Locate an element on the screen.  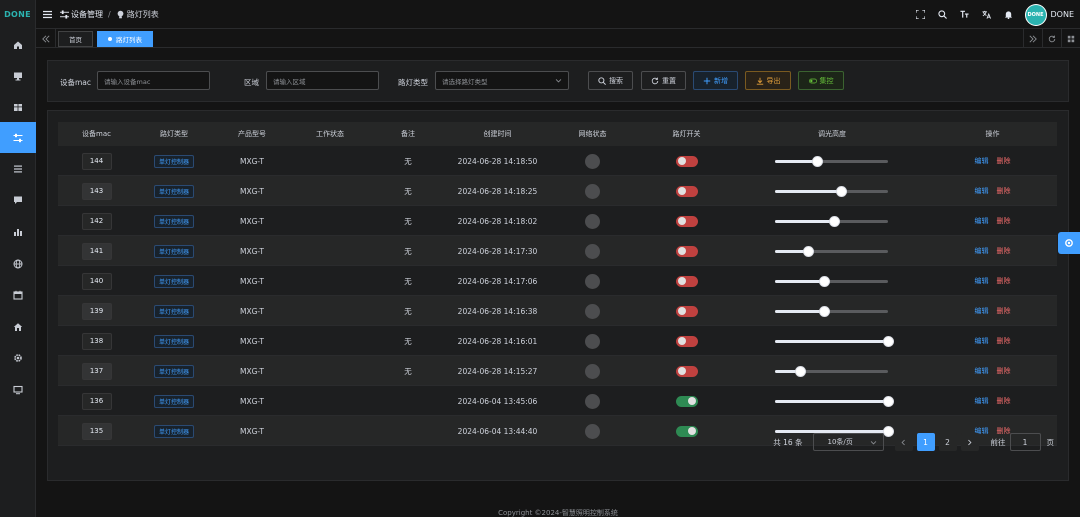
sidebar-item-globe is located at coordinates (18, 263).